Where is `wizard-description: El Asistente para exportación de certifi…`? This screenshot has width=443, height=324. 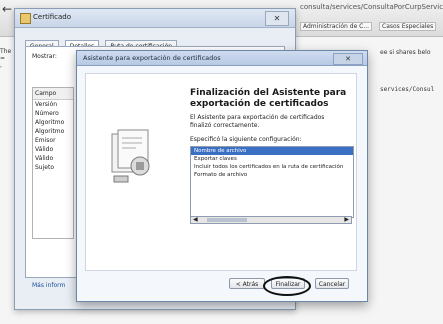 wizard-description: El Asistente para exportación de certifi… is located at coordinates (257, 121).